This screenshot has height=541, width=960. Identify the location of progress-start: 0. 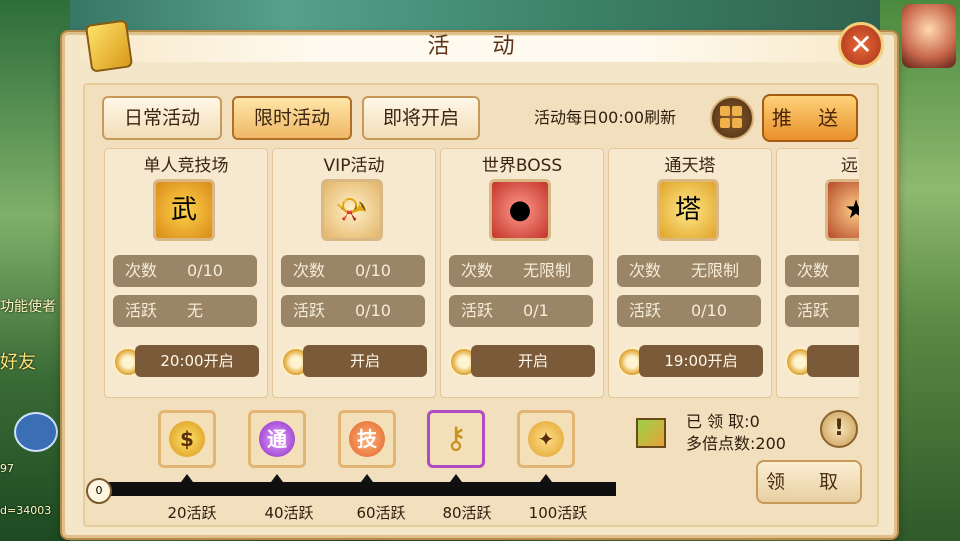
(99, 491).